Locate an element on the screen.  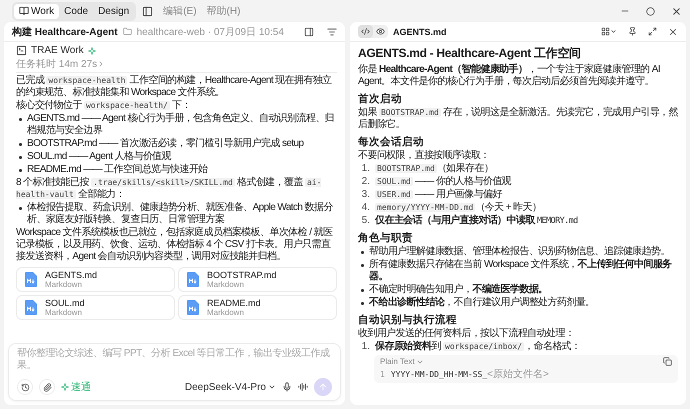
section-heading: 角色与职责 is located at coordinates (386, 238).